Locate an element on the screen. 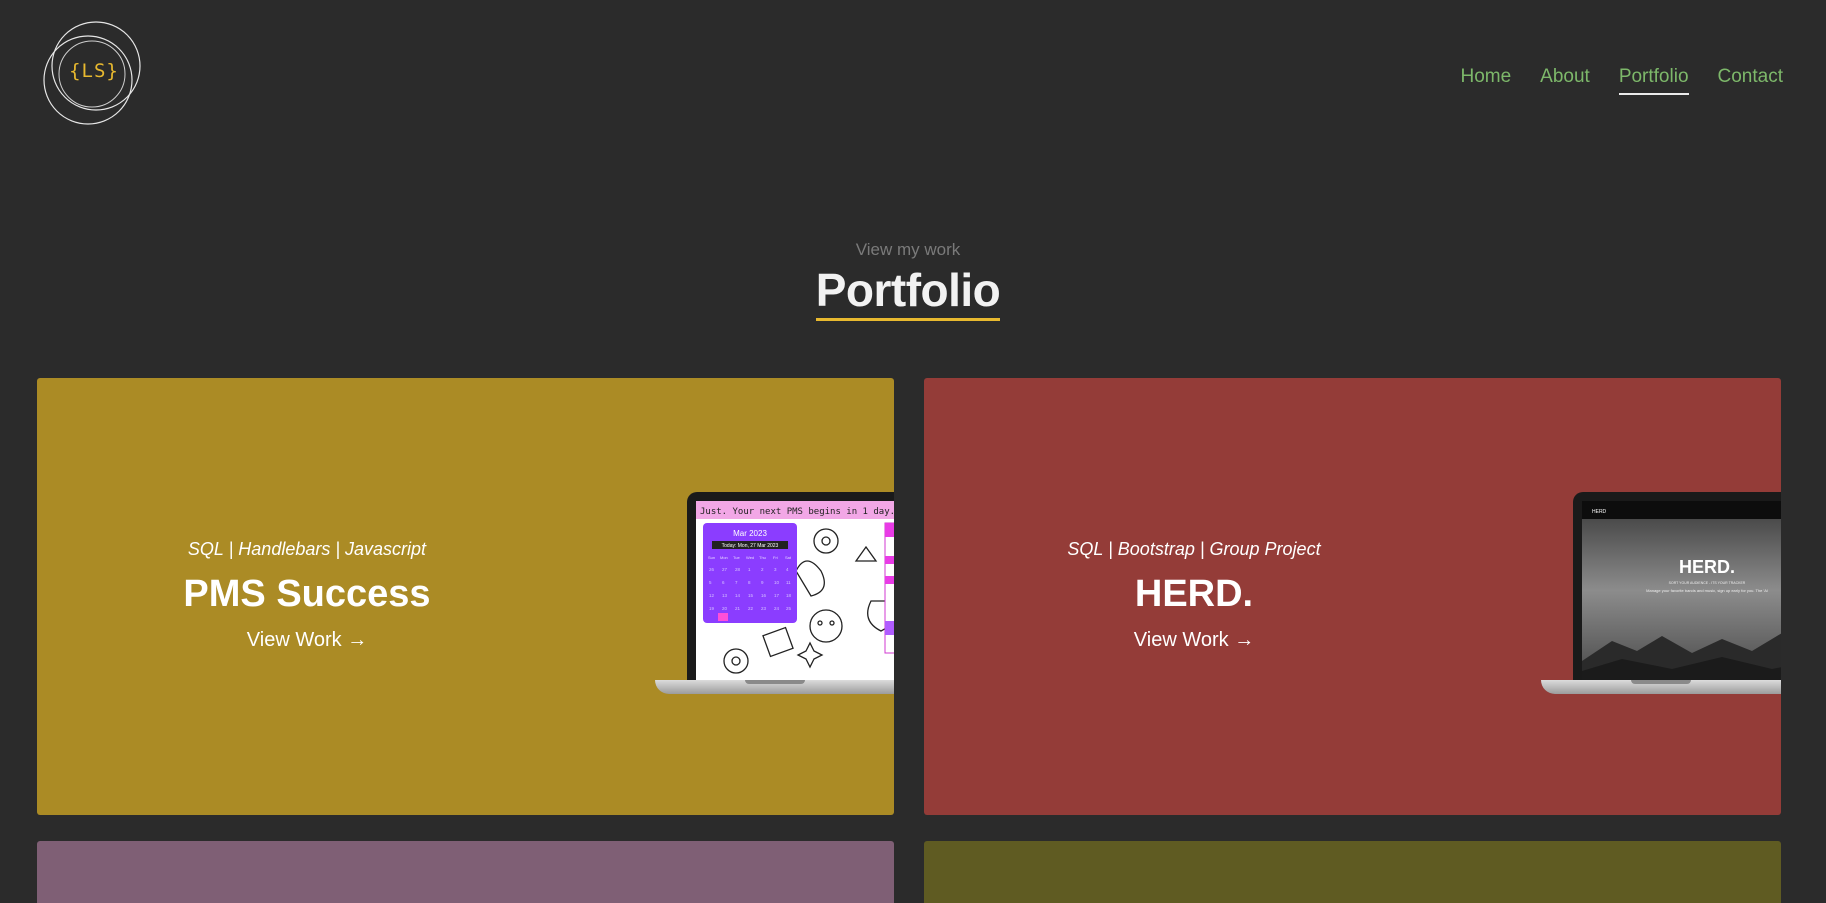 The height and width of the screenshot is (903, 1826). project-title: HERD. is located at coordinates (1194, 594).